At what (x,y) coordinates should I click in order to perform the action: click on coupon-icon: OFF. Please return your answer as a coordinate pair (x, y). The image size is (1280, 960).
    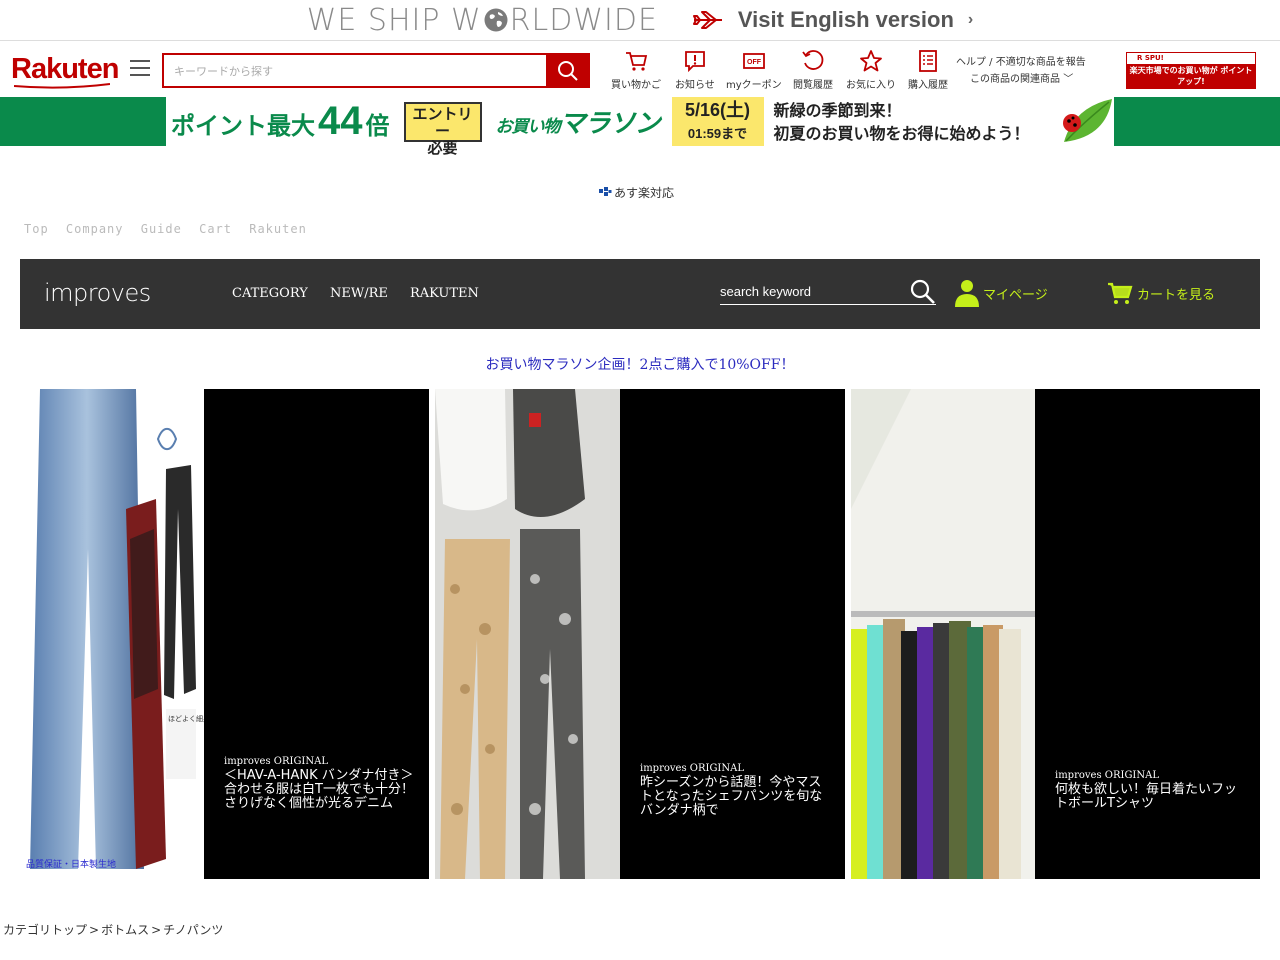
    Looking at the image, I should click on (753, 61).